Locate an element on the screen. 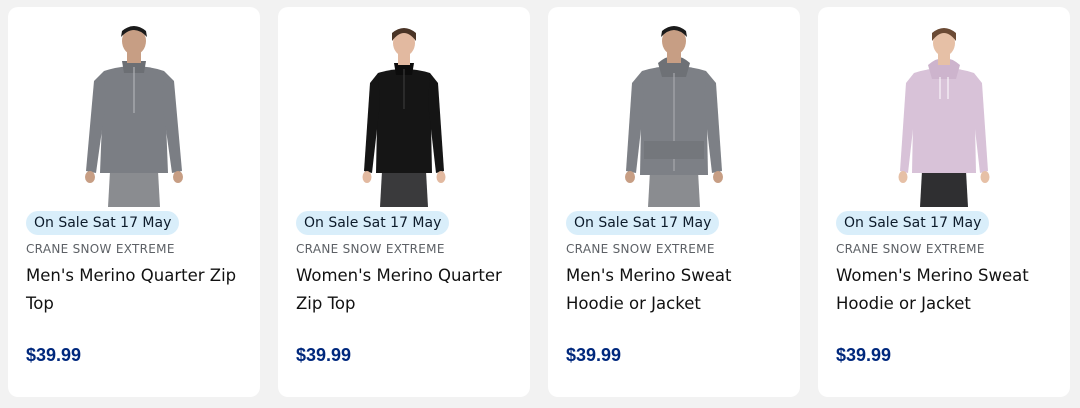 The image size is (1080, 408). product-title: Men's Merino Sweat Hoodie or Jacket is located at coordinates (677, 290).